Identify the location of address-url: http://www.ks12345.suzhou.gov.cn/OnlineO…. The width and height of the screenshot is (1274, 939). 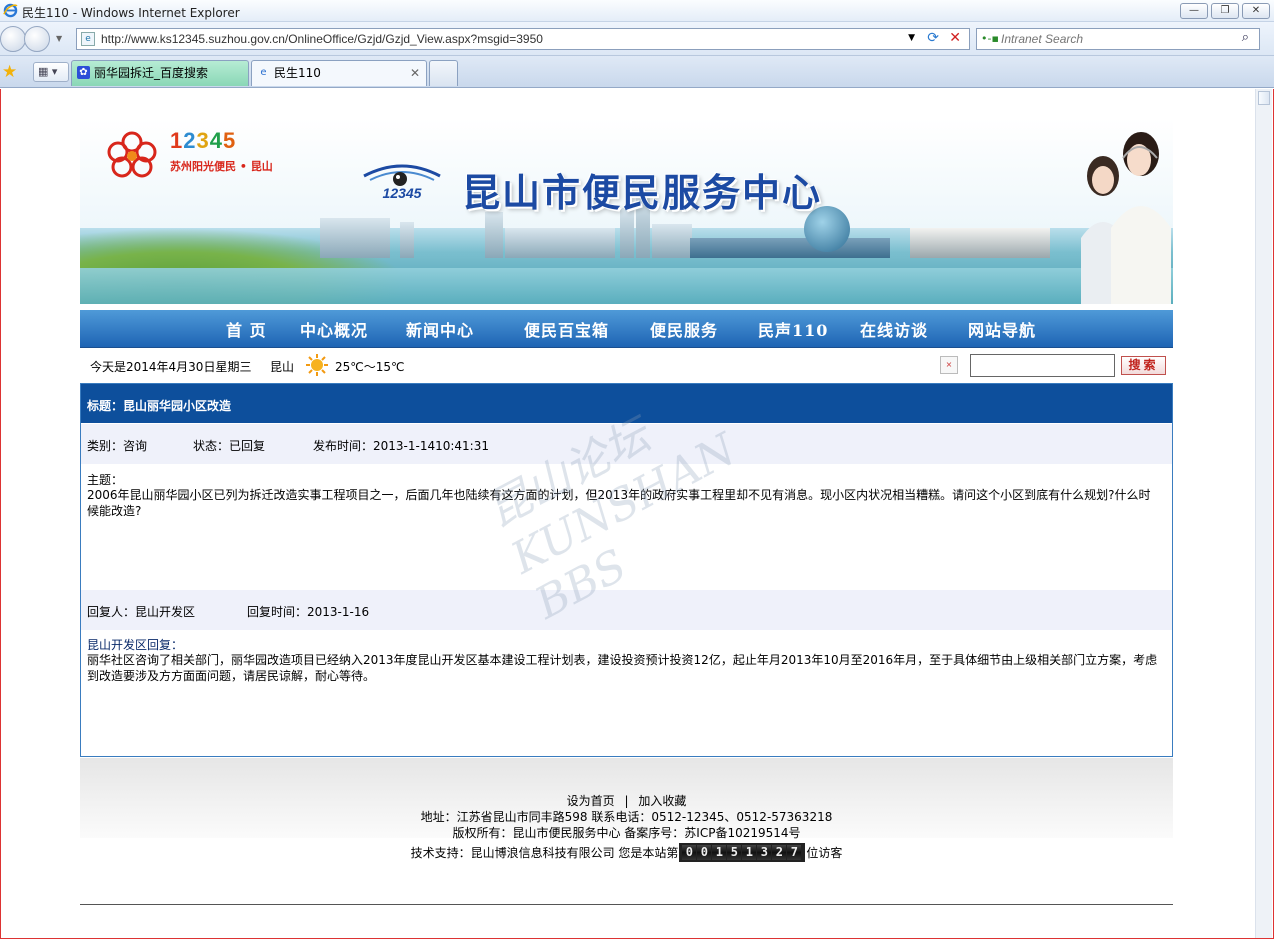
(322, 39).